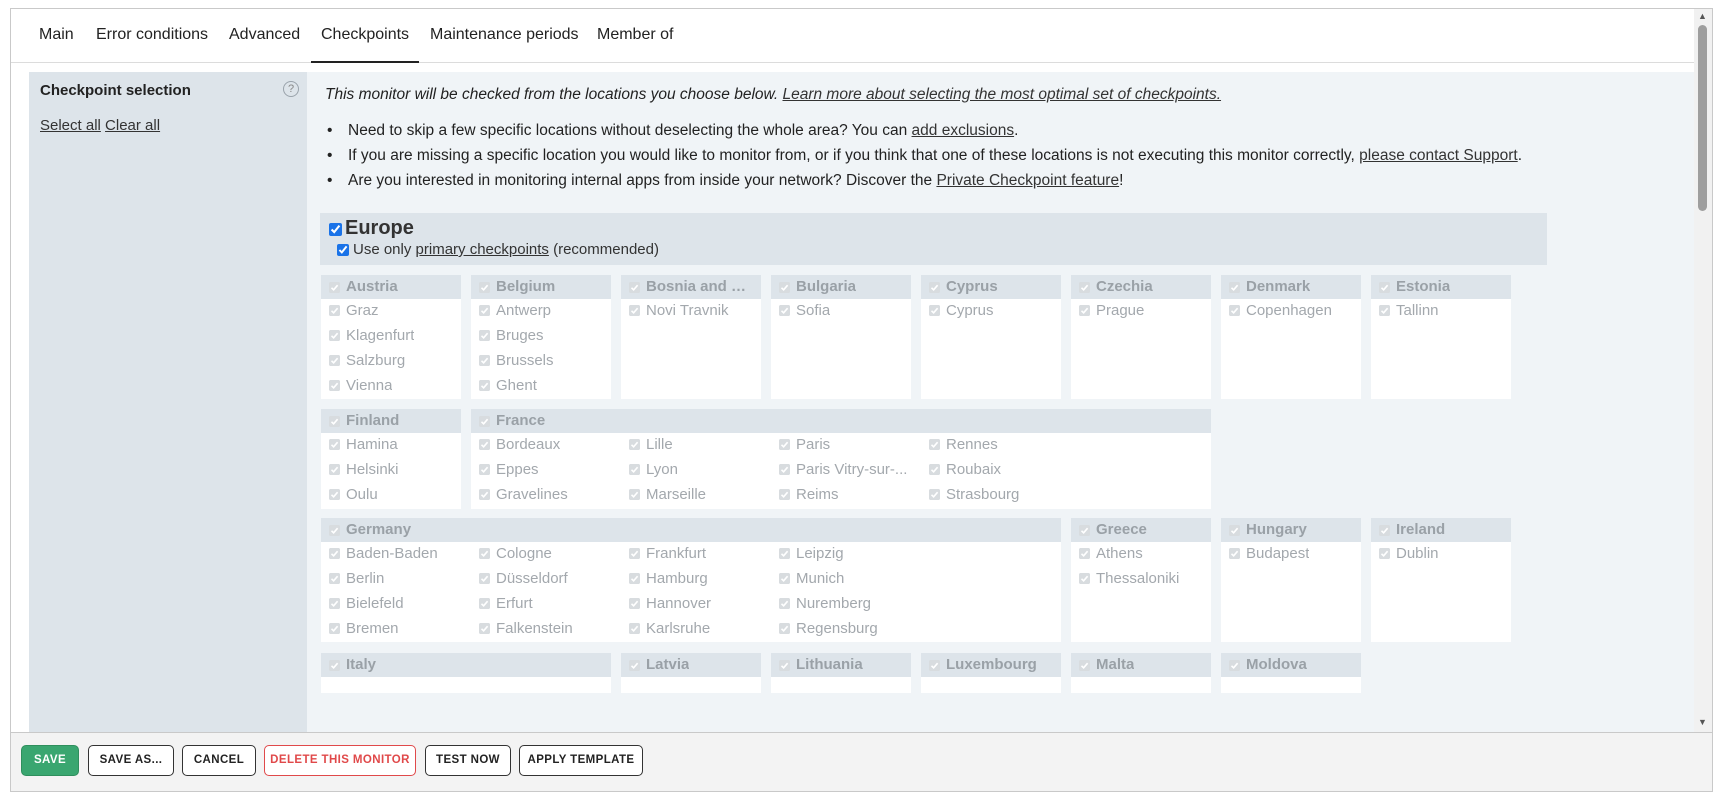 This screenshot has width=1723, height=800. What do you see at coordinates (335, 229) in the screenshot?
I see `region-checkbox` at bounding box center [335, 229].